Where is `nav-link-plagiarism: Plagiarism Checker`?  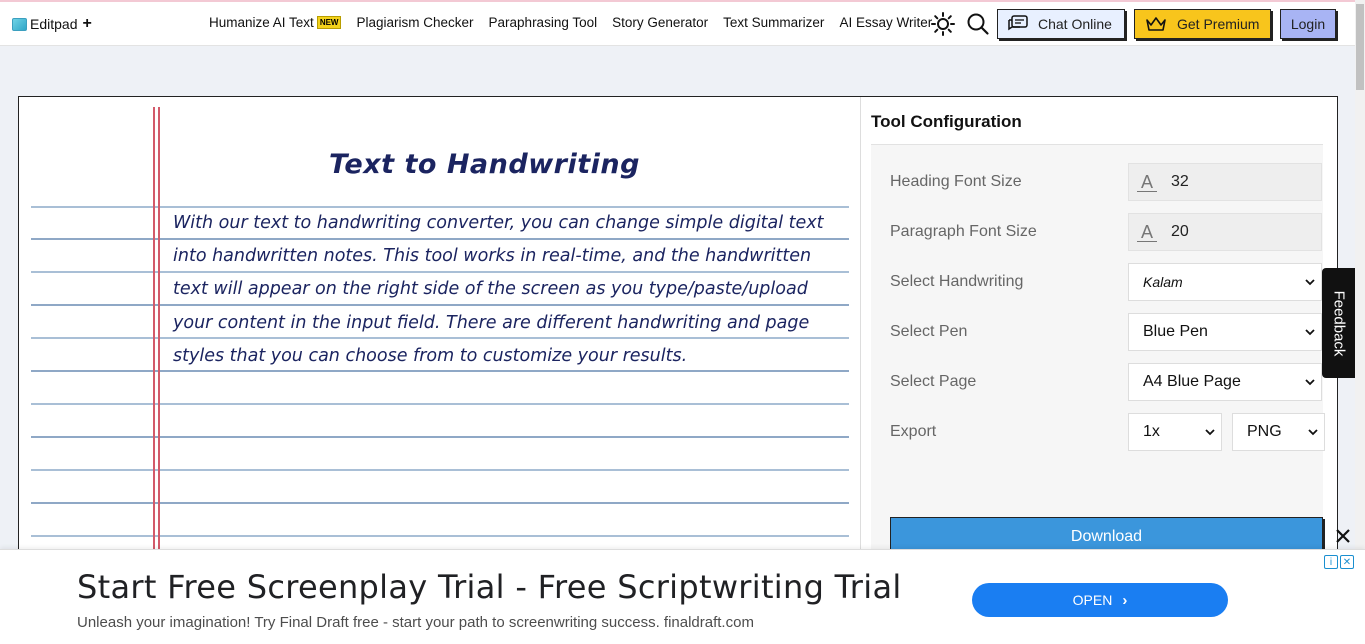 nav-link-plagiarism: Plagiarism Checker is located at coordinates (414, 22).